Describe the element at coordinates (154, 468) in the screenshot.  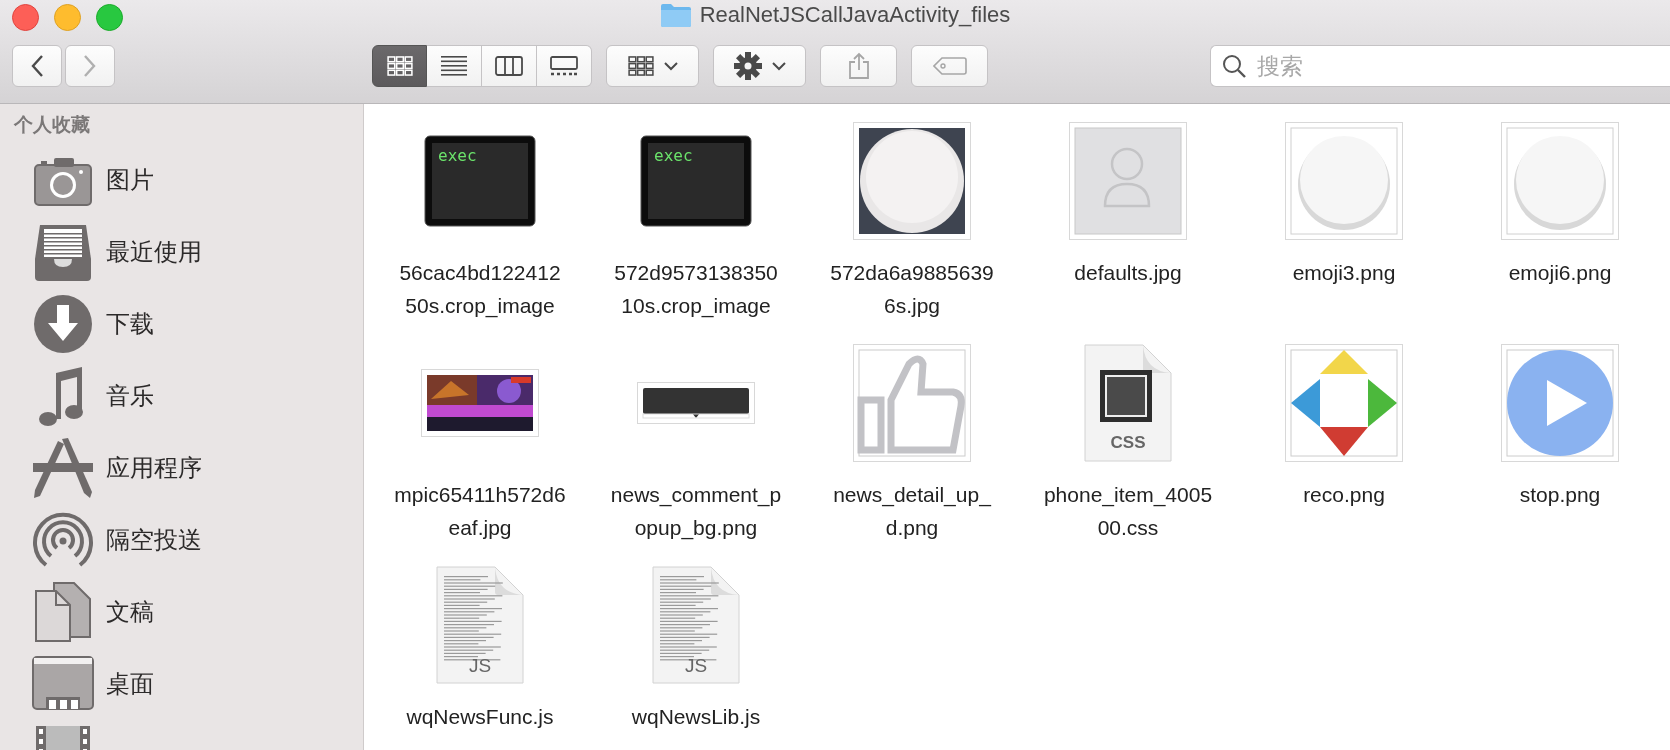
I see `sidebar-item: 应用程序` at that location.